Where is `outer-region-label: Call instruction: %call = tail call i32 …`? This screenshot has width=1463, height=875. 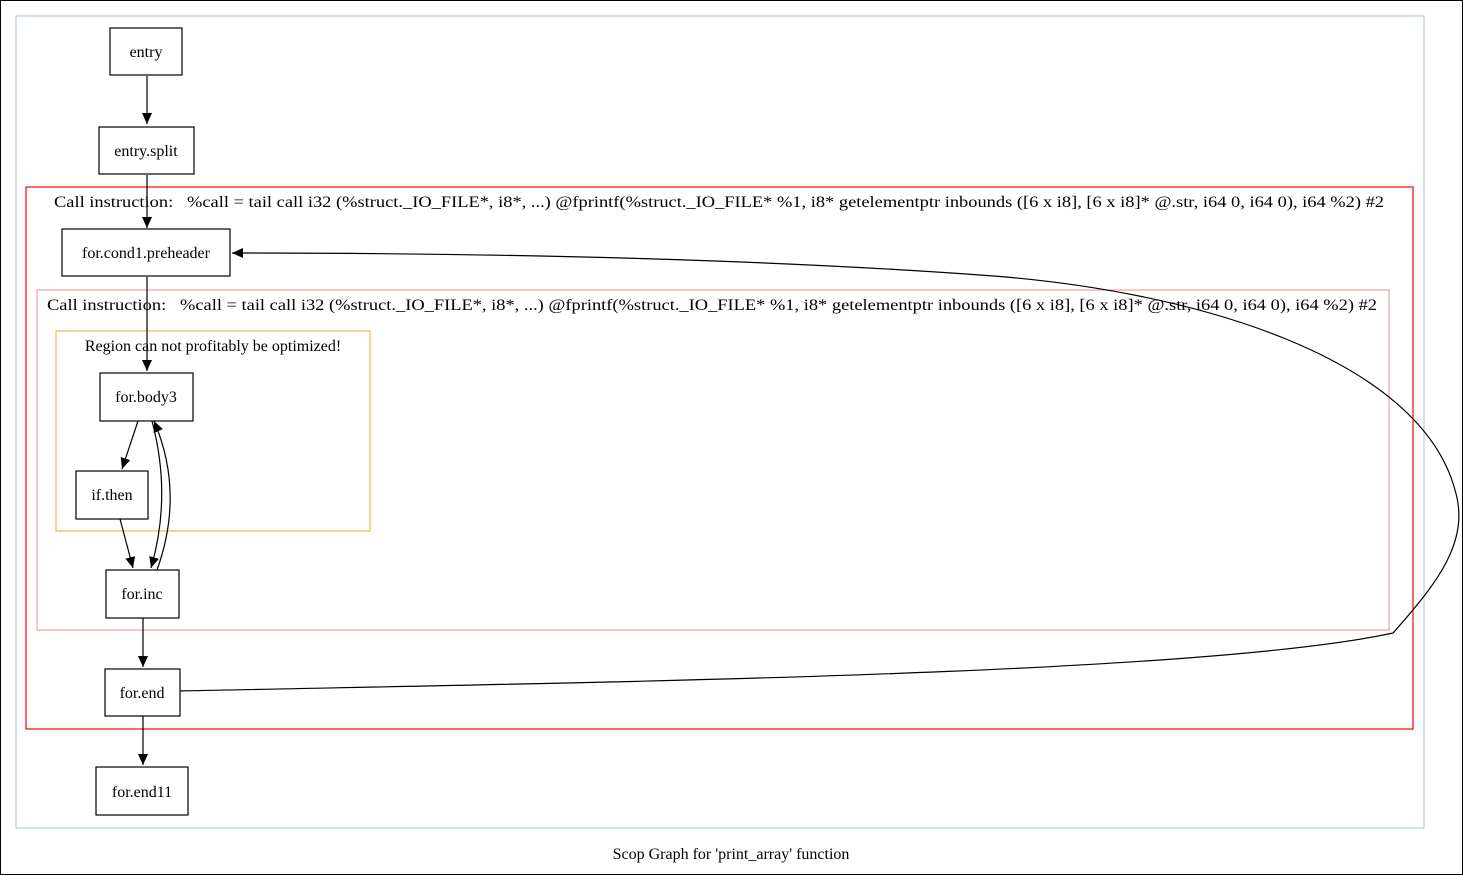 outer-region-label: Call instruction: %call = tail call i32 … is located at coordinates (719, 202).